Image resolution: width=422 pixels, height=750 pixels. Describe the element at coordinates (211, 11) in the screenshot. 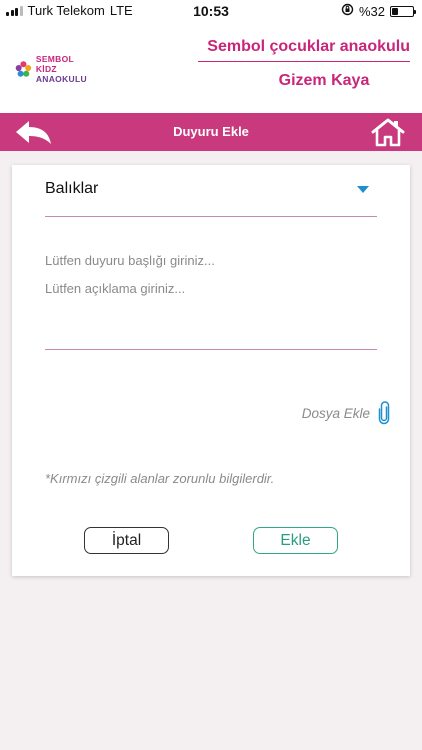

I see `status-bar: Turk Telekom LTE 10:53 %32` at that location.